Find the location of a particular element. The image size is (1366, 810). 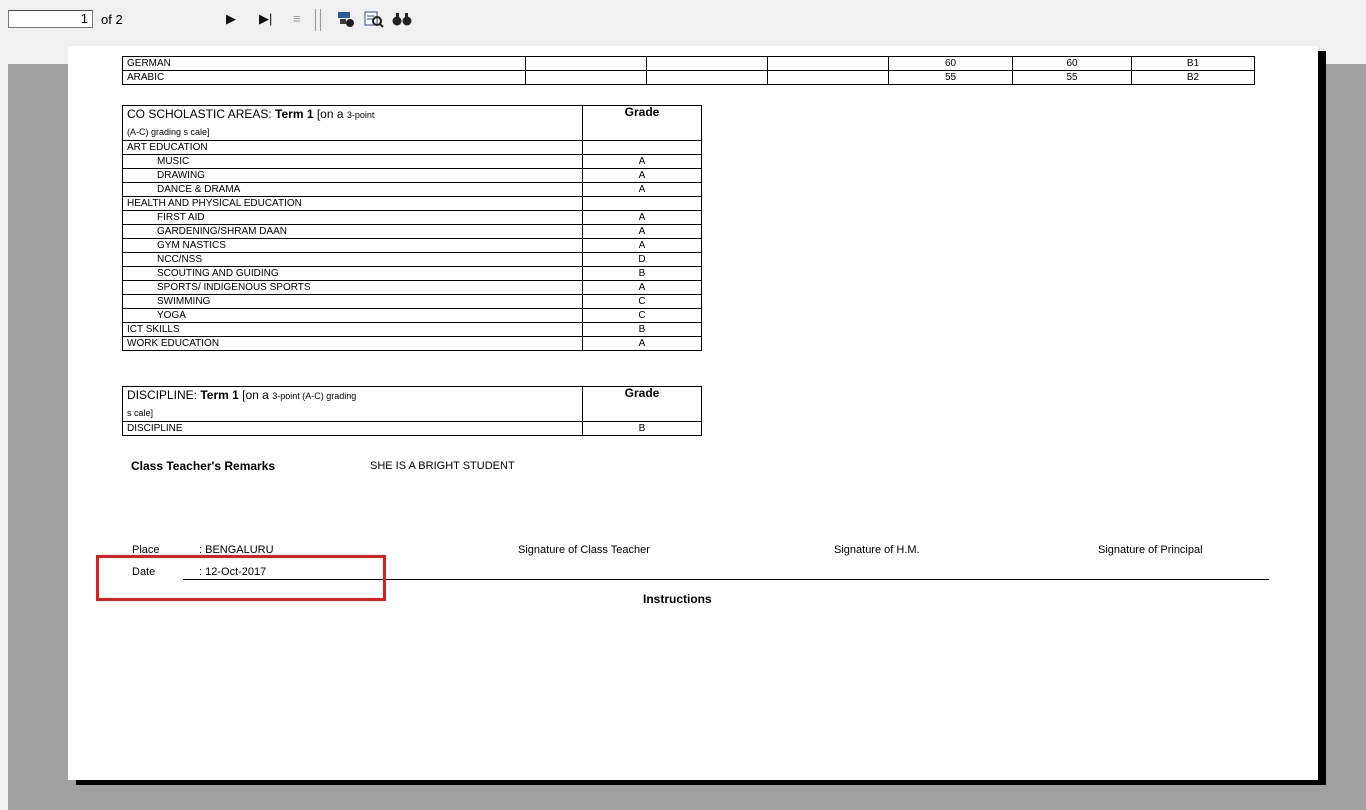

co-scholastic-row: SCOUTING AND GUIDING B is located at coordinates (412, 273).